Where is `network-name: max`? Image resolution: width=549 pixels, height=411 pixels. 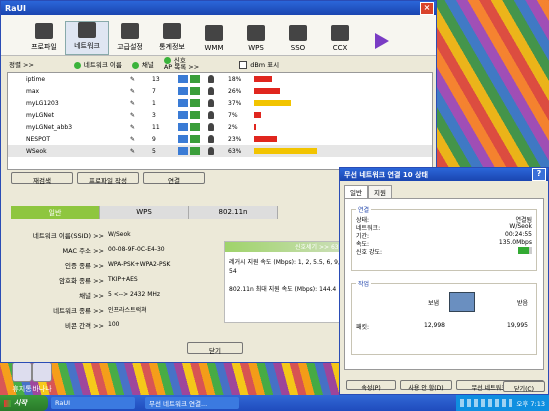 network-name: max is located at coordinates (33, 91).